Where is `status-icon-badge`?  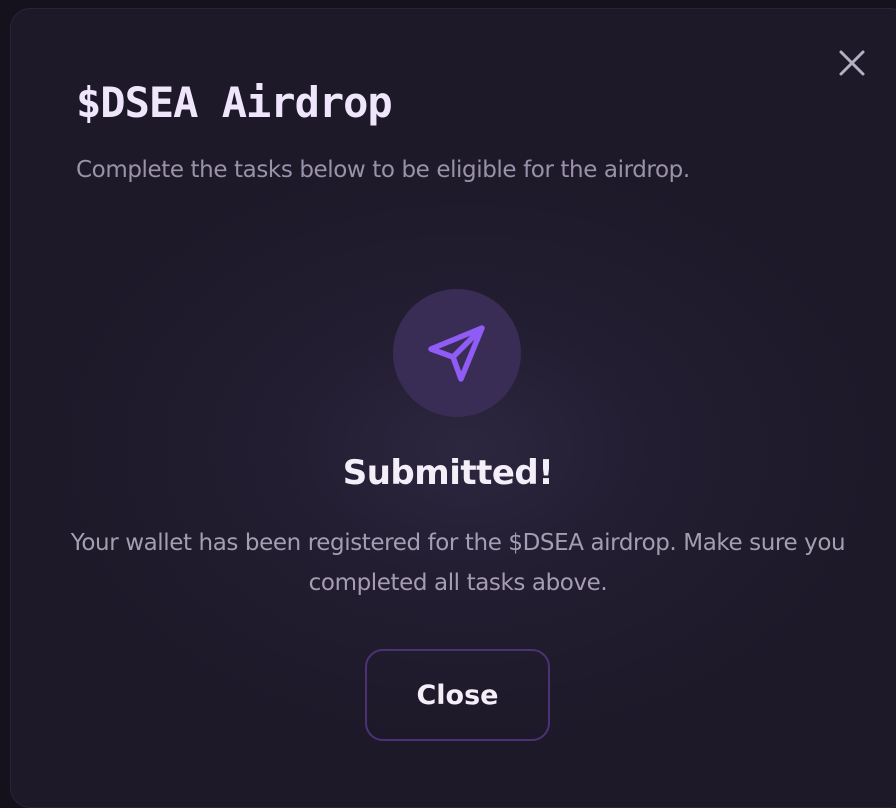 status-icon-badge is located at coordinates (457, 353).